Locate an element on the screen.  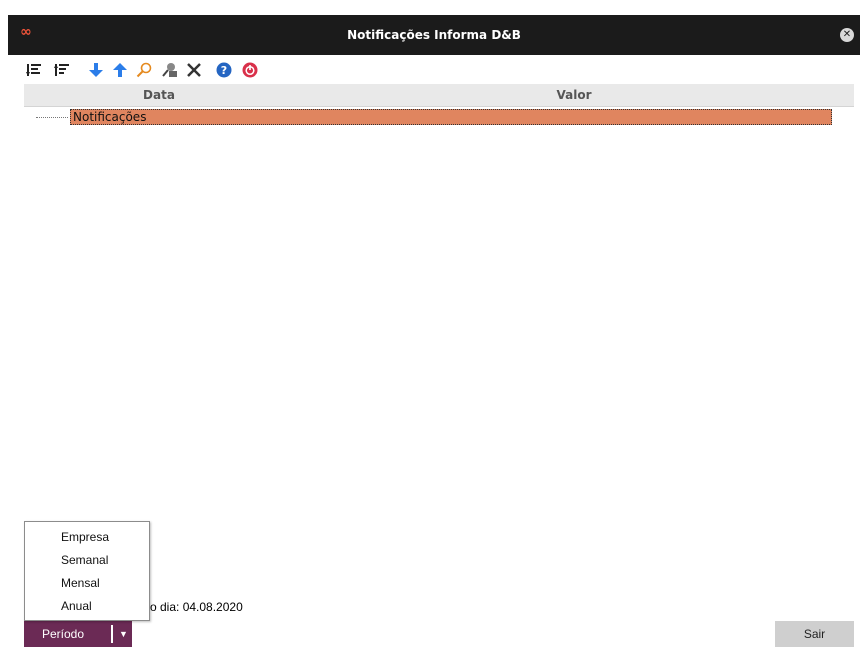
menu-item-semanal: Semanal is located at coordinates (103, 560).